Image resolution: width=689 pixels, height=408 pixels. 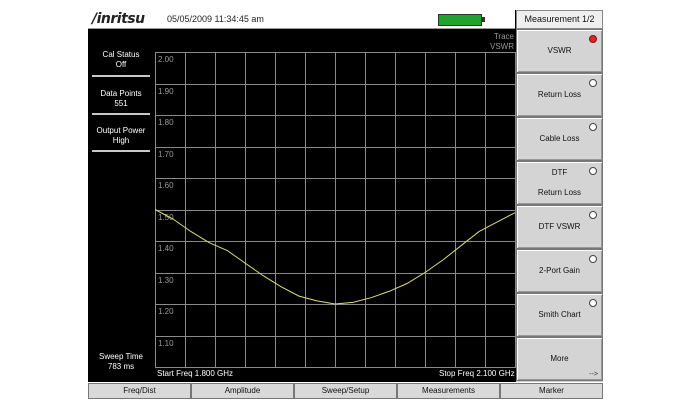 I want to click on menu-freq-dist: Freq/Dist, so click(x=139, y=391).